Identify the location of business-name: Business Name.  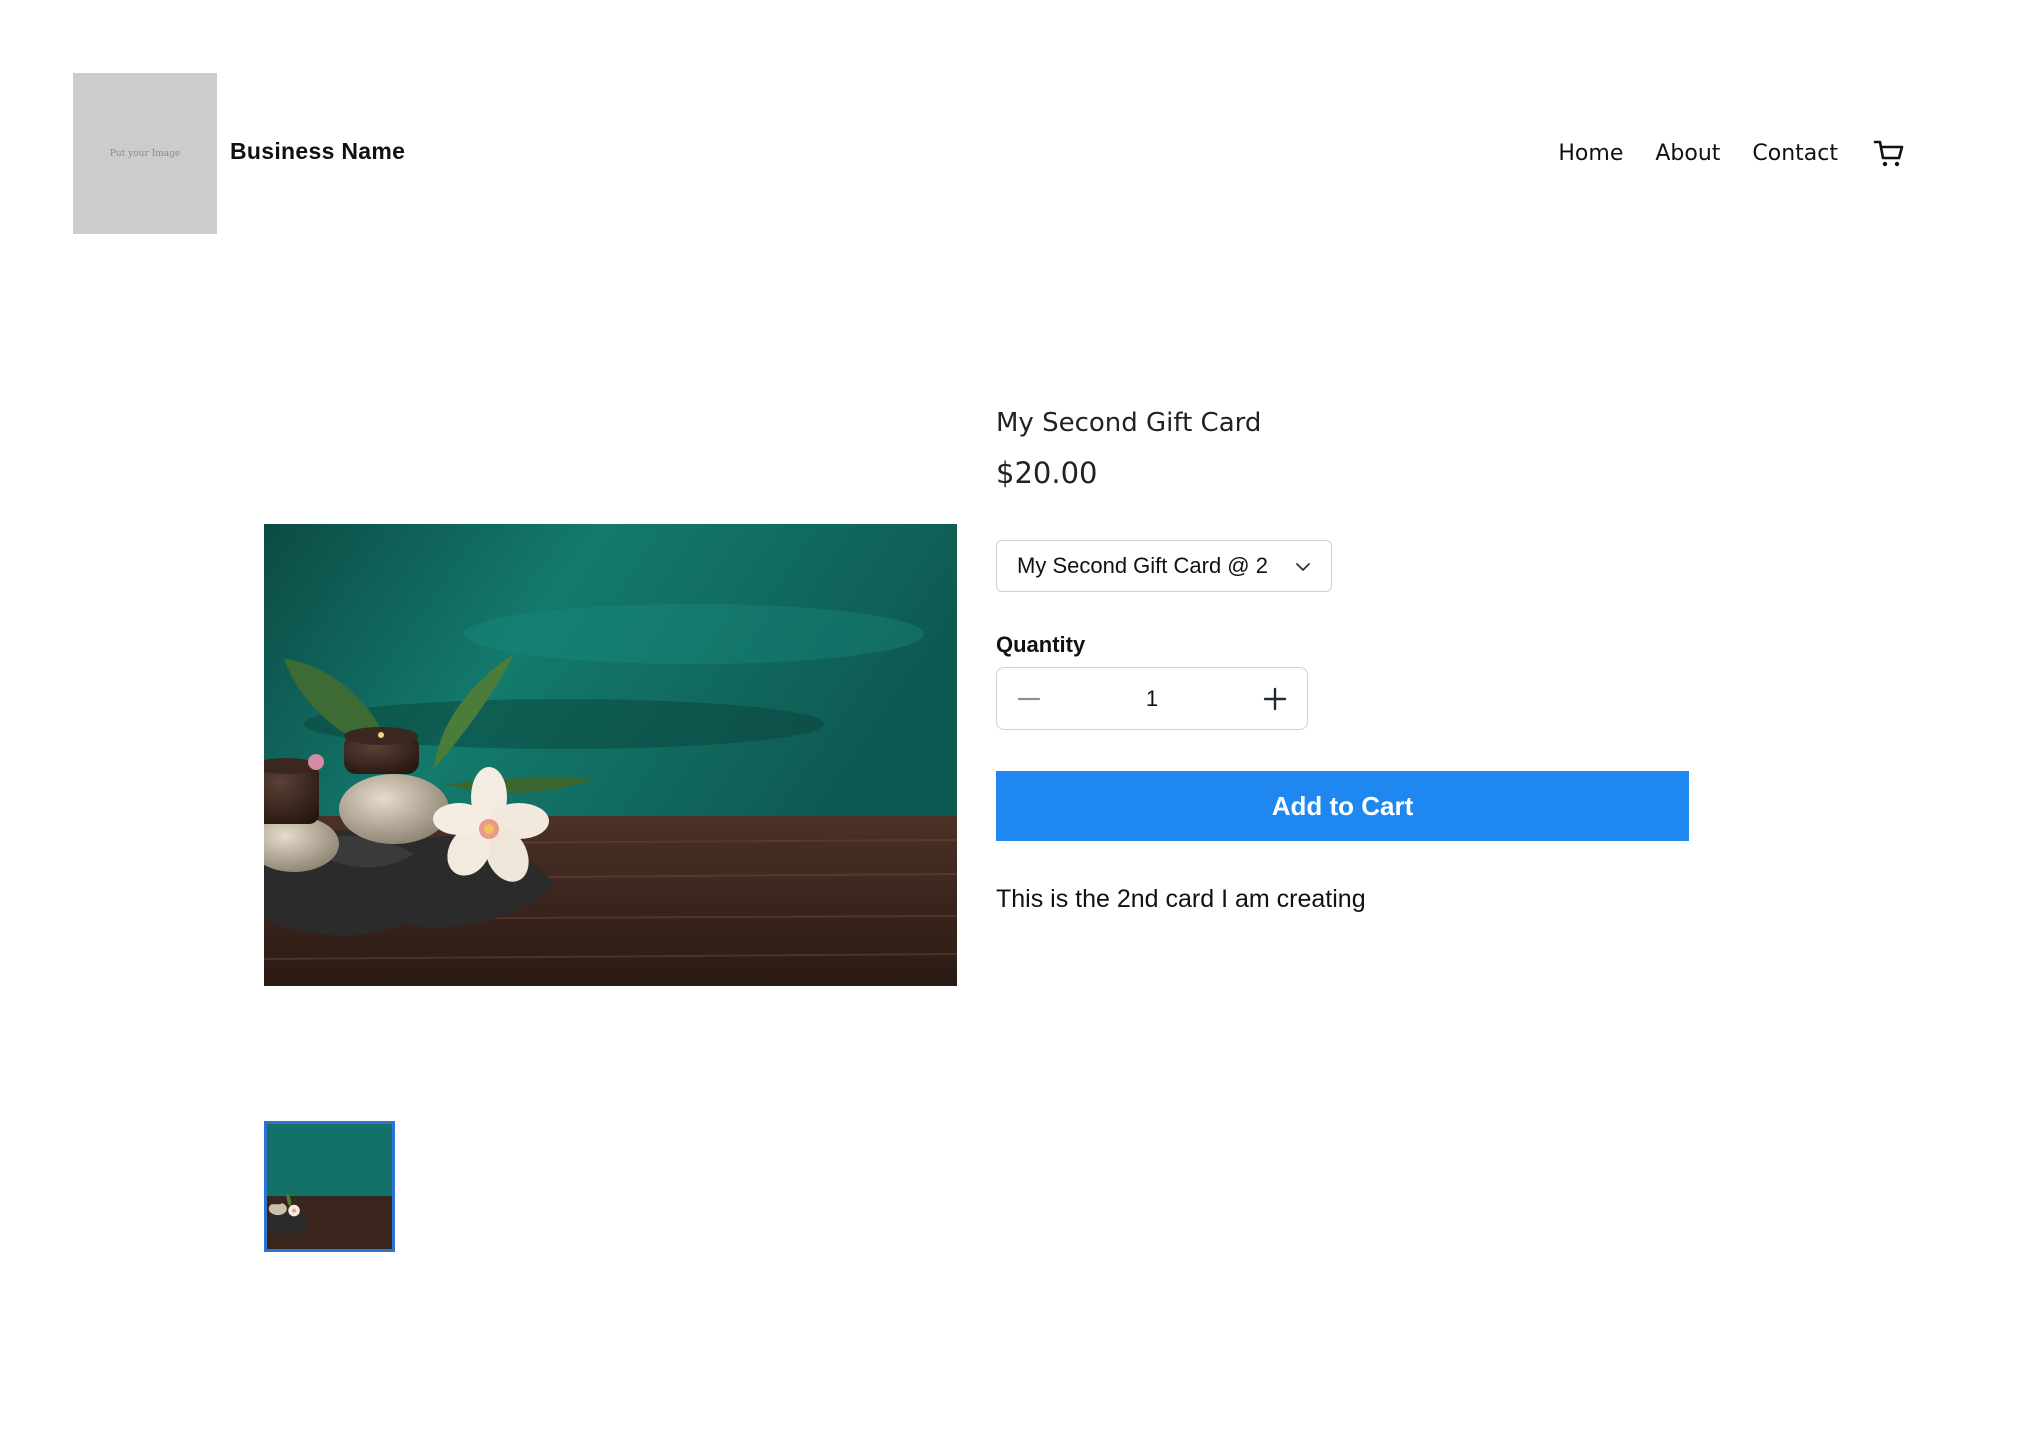
(317, 151).